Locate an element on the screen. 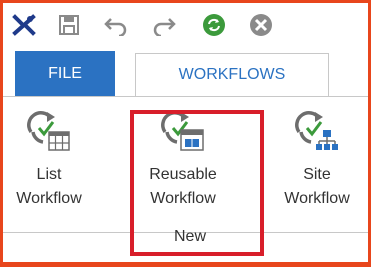  close-x-icon is located at coordinates (24, 25).